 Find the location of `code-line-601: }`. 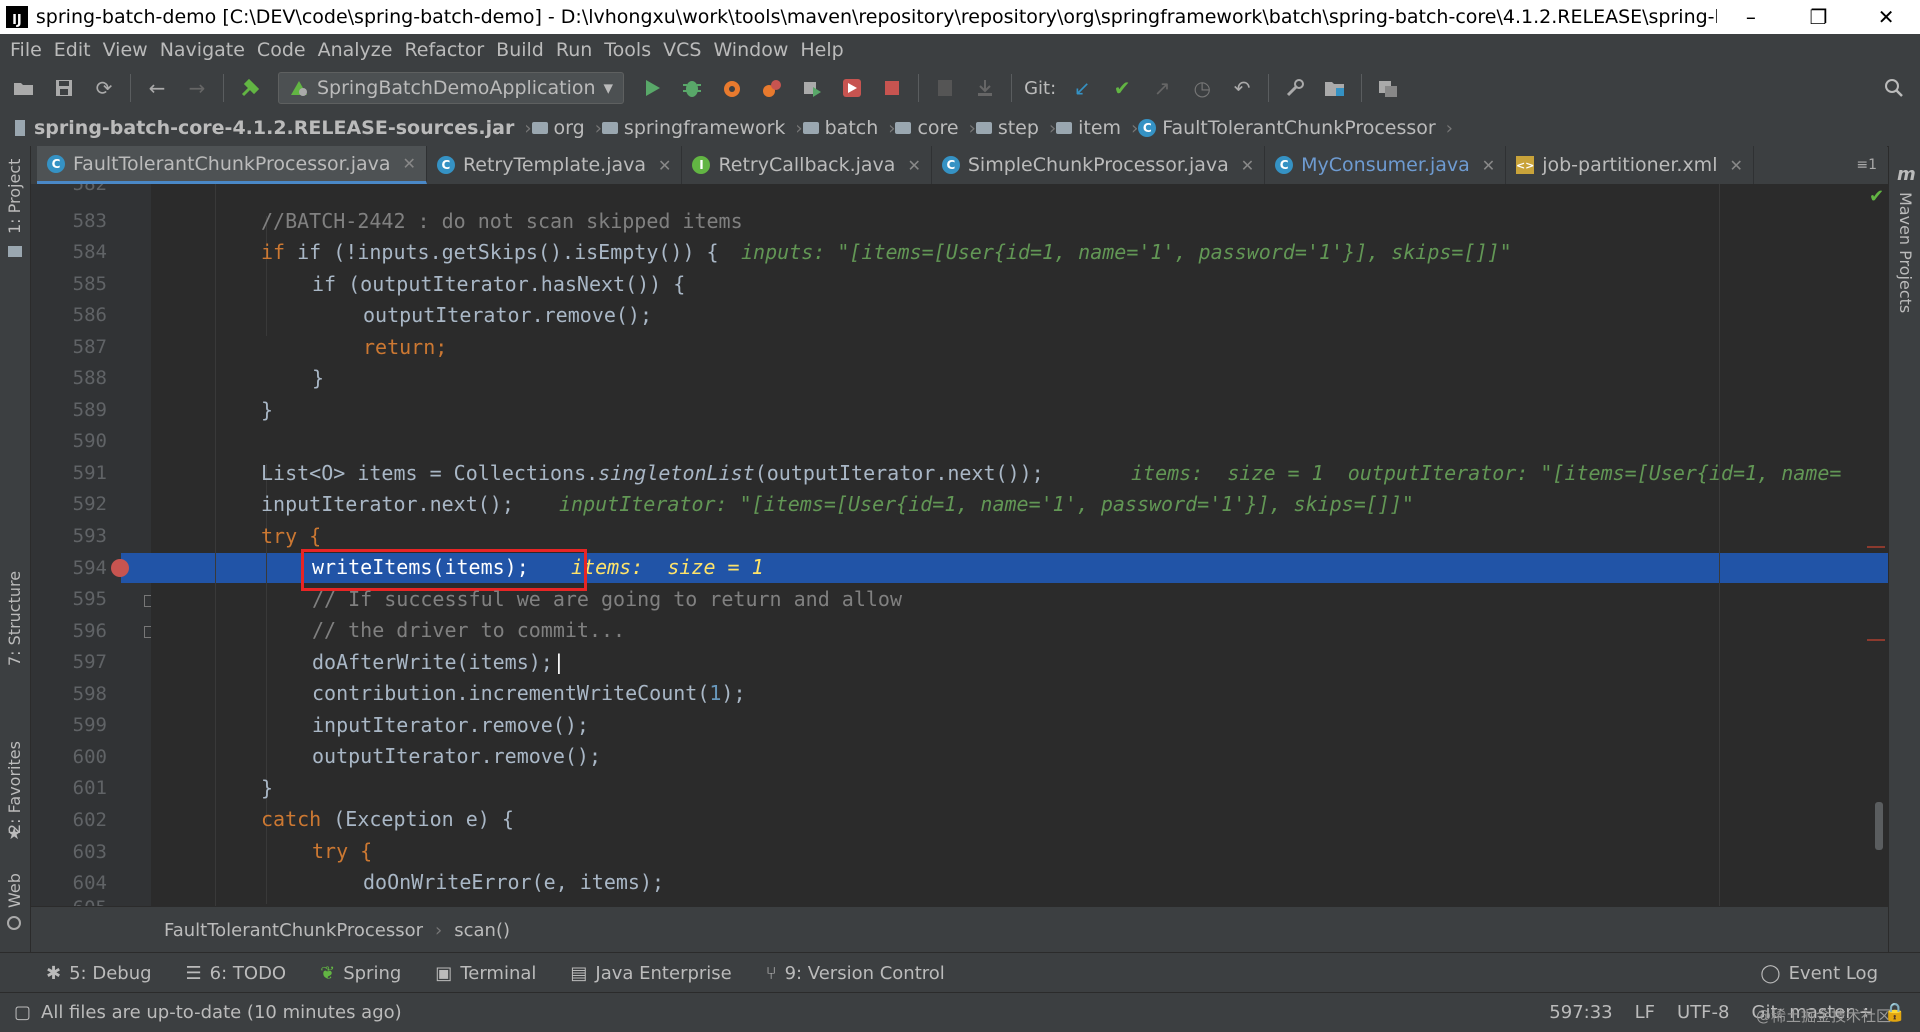

code-line-601: } is located at coordinates (267, 788).